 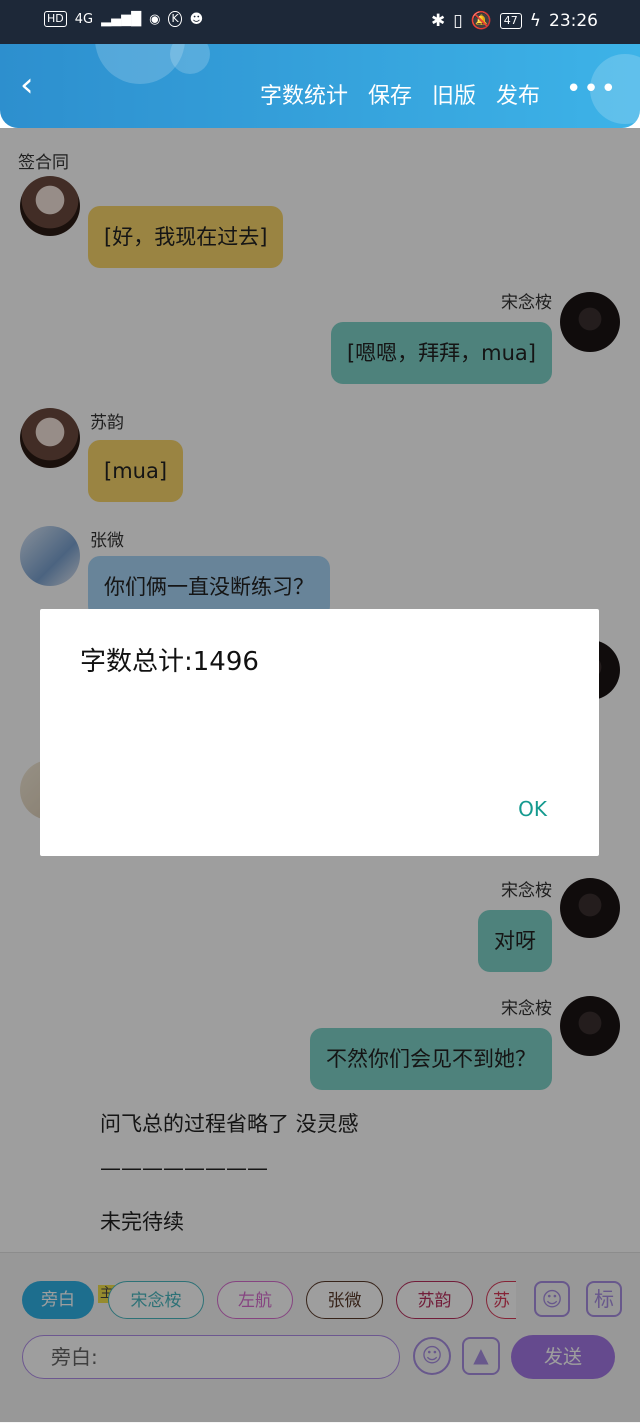 I want to click on hotspot-icon: ◉, so click(x=155, y=19).